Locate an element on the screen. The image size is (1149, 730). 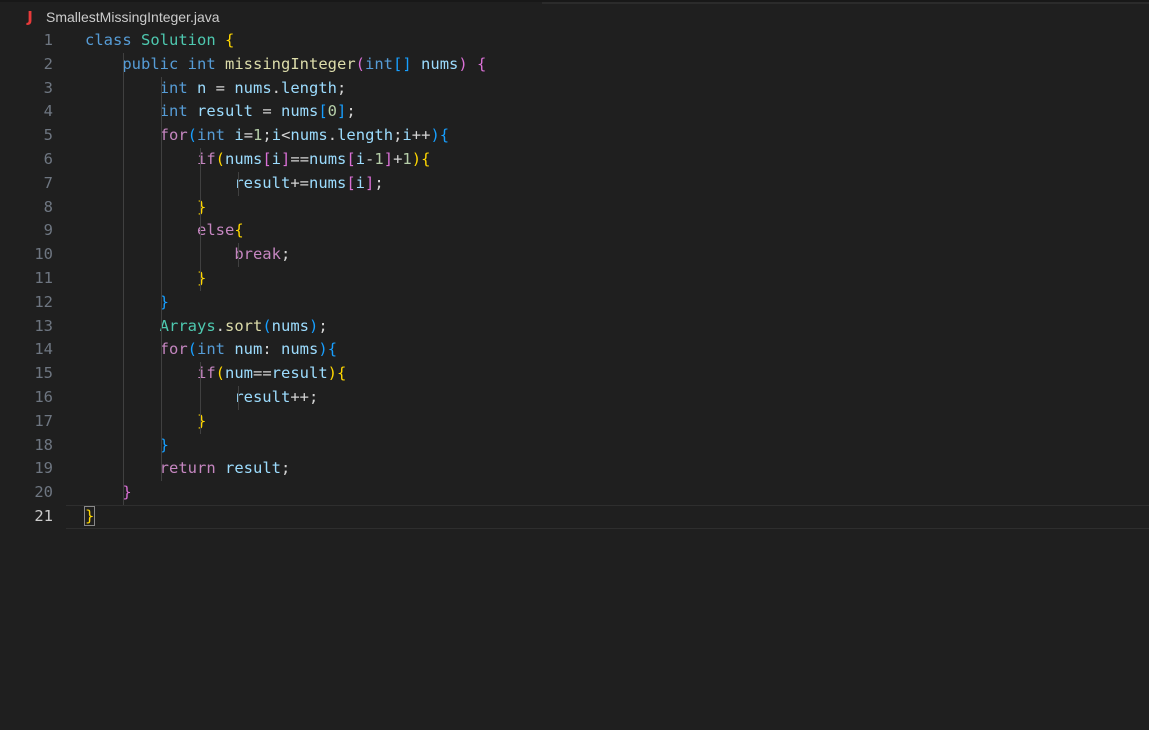
line-number: 6 is located at coordinates (48, 158).